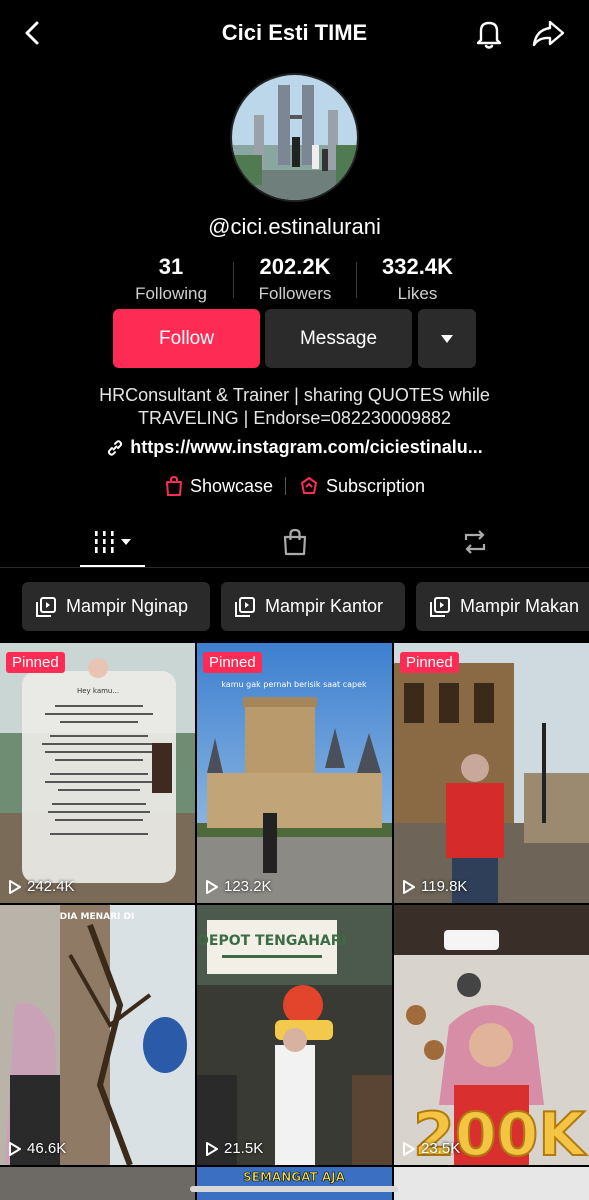  I want to click on view-count-text: 242.4K, so click(51, 886).